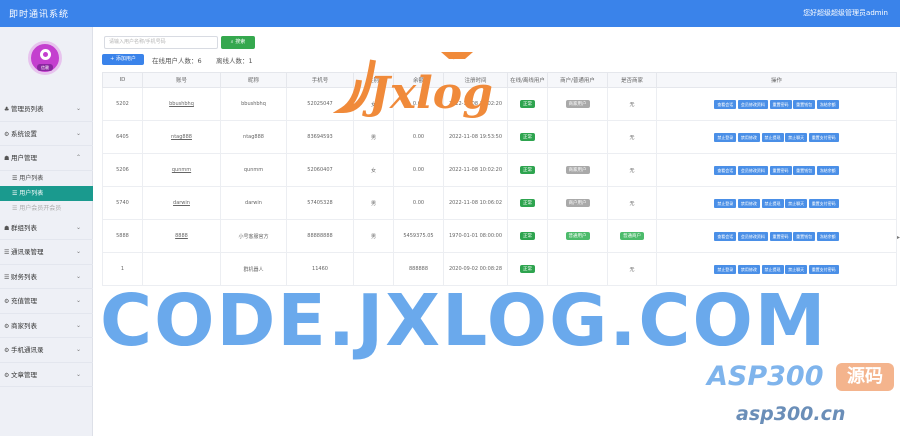 Image resolution: width=900 pixels, height=436 pixels. I want to click on wallet-icon: ☰, so click(7, 277).